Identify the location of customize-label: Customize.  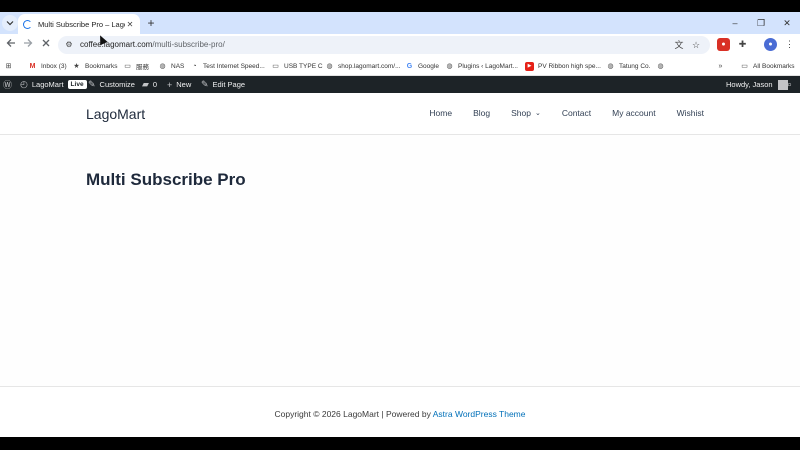
(117, 84).